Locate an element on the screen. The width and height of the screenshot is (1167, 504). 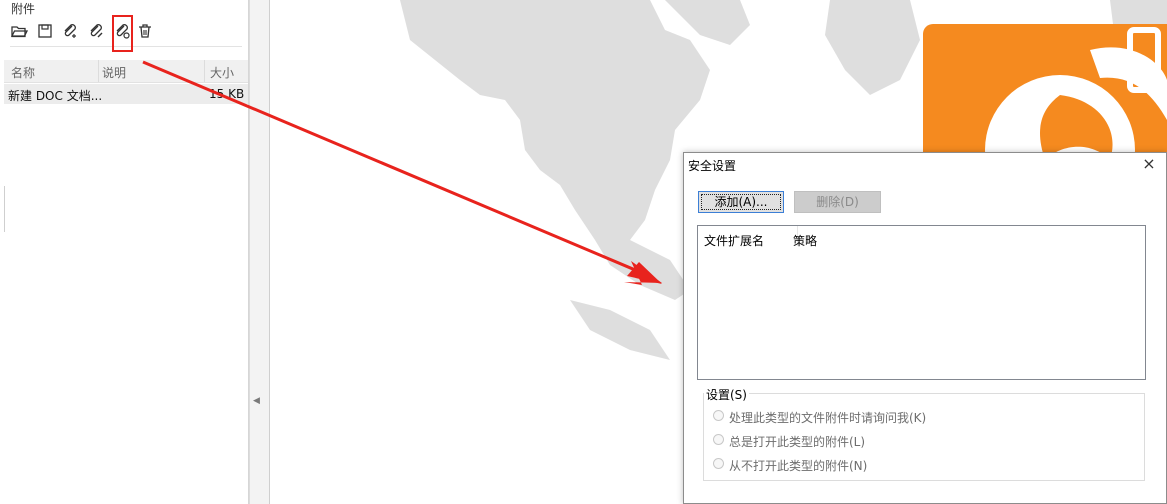
attachment-size: 15 KB is located at coordinates (227, 94).